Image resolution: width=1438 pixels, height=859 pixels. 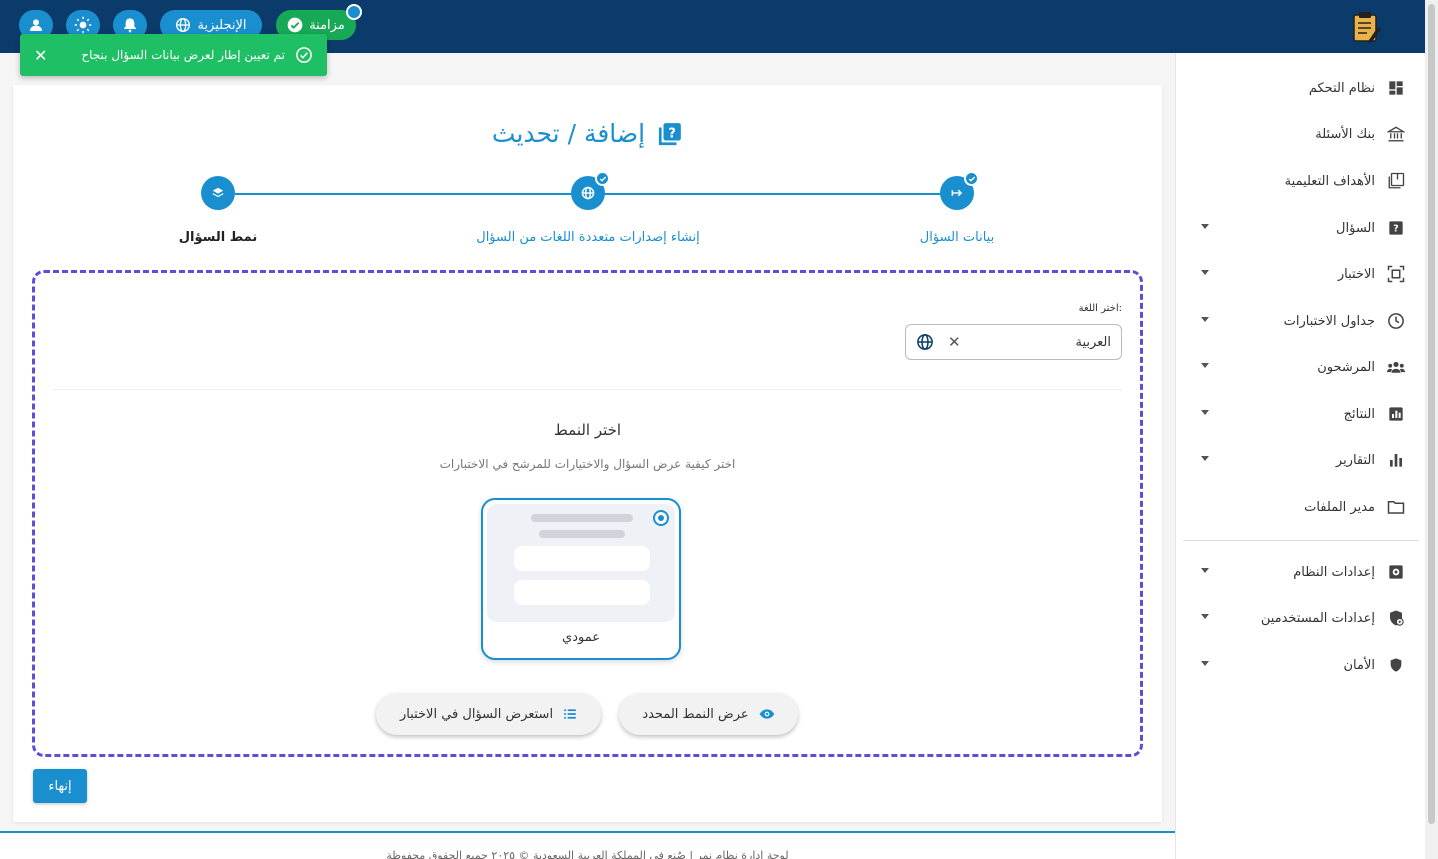 What do you see at coordinates (1300, 134) in the screenshot?
I see `sidebar-item-question-bank: بنك الأسئلة` at bounding box center [1300, 134].